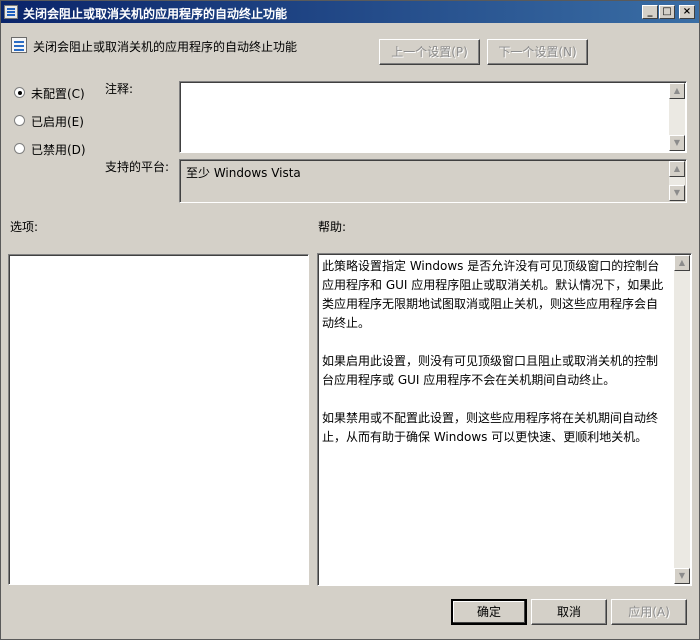  I want to click on next-setting-button: 下一个设置(N), so click(537, 52).